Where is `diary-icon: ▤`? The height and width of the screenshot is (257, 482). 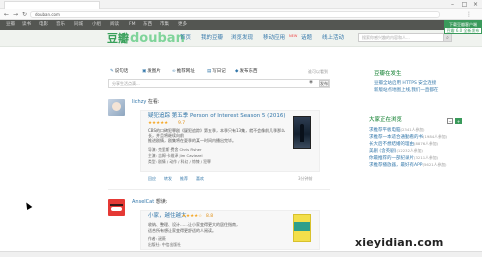
diary-icon: ▤ is located at coordinates (209, 71).